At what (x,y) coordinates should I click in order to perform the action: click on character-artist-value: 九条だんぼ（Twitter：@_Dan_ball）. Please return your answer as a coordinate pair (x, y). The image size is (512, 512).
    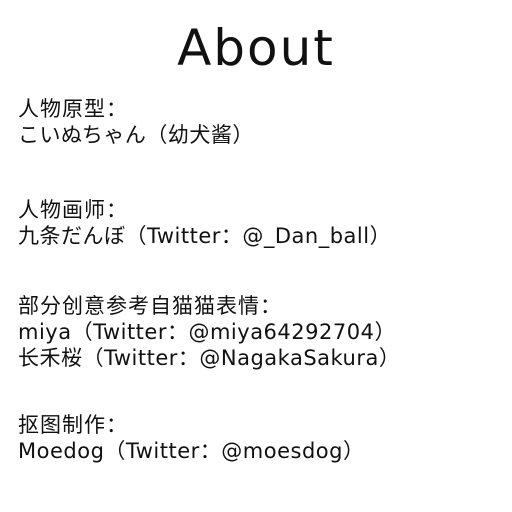
    Looking at the image, I should click on (205, 236).